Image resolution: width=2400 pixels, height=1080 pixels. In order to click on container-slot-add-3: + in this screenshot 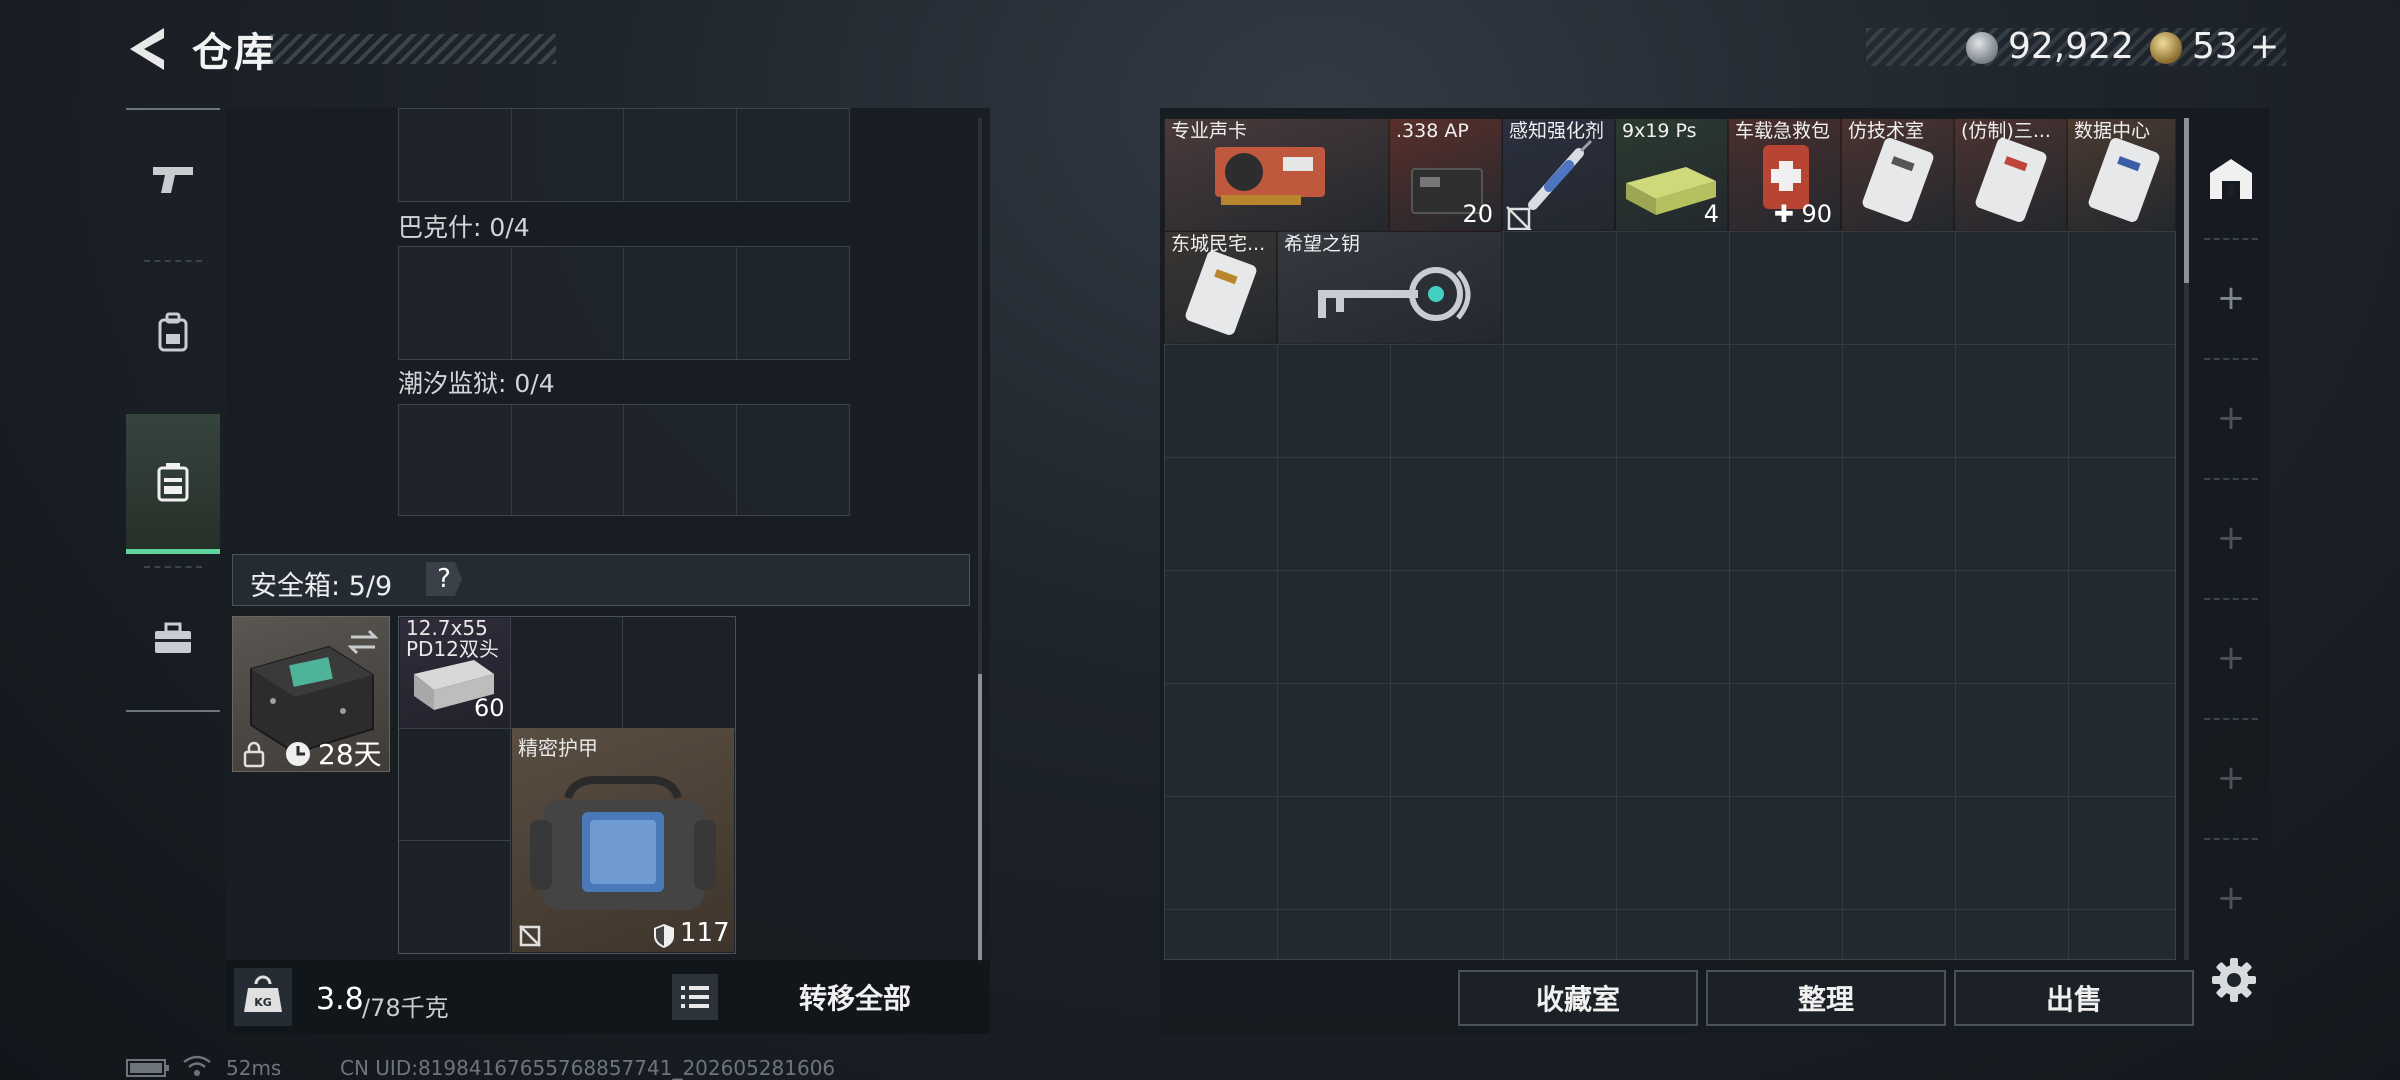, I will do `click(2231, 538)`.